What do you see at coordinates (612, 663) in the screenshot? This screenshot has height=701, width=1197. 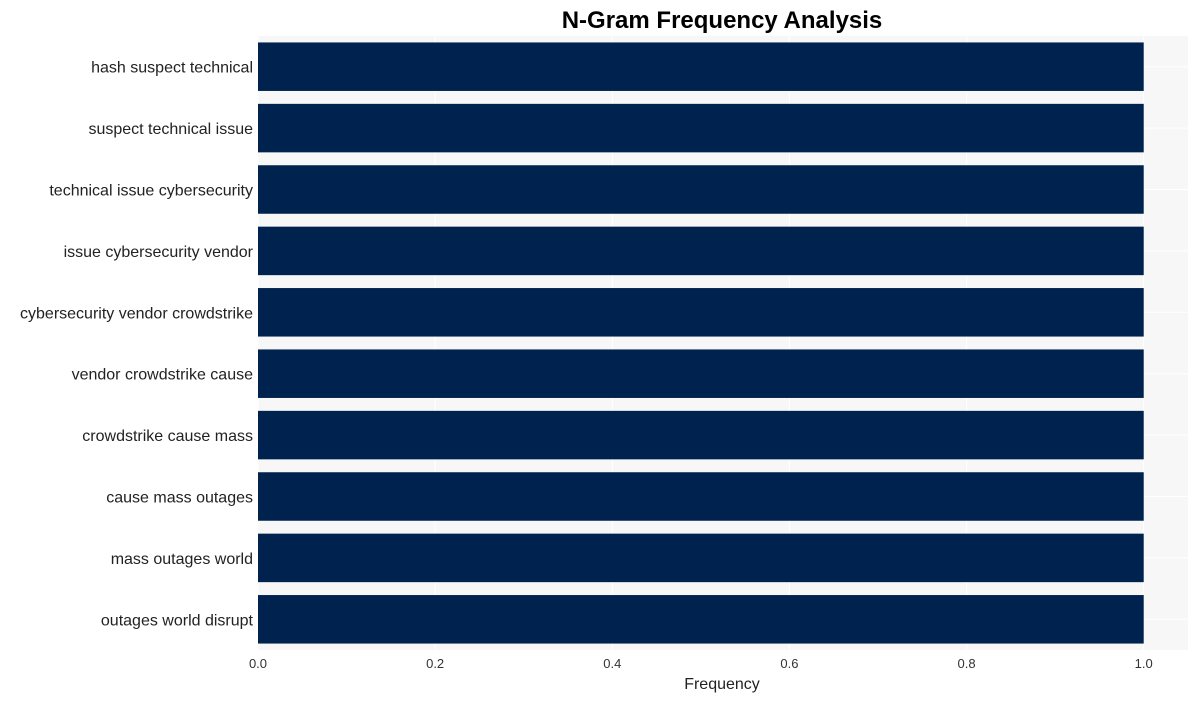 I see `x-tick-label: 0.4` at bounding box center [612, 663].